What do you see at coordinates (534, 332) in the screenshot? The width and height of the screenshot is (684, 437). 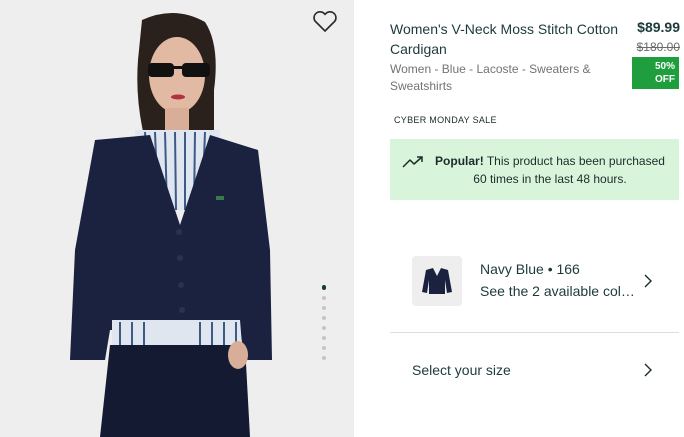 I see `divider` at bounding box center [534, 332].